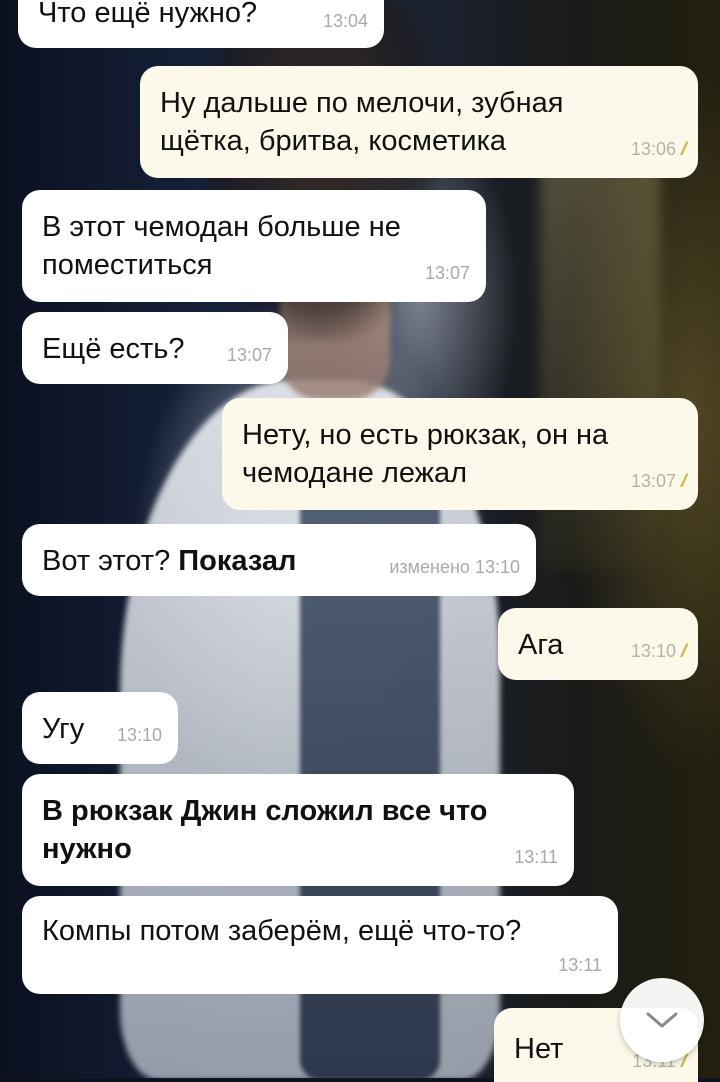  Describe the element at coordinates (298, 830) in the screenshot. I see `message-bubble-incoming: В рюкзак Джин сложил все что нужно 13:11` at that location.